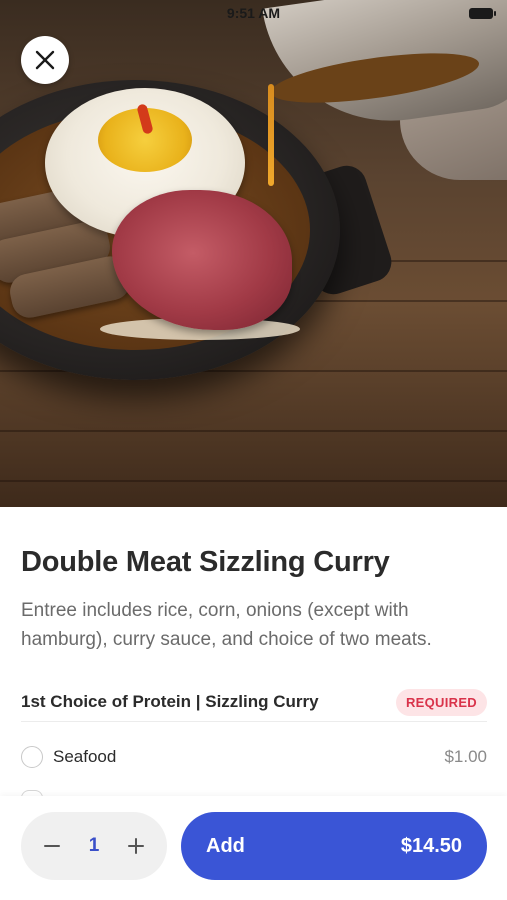 Image resolution: width=507 pixels, height=900 pixels. I want to click on battery-icon, so click(482, 13).